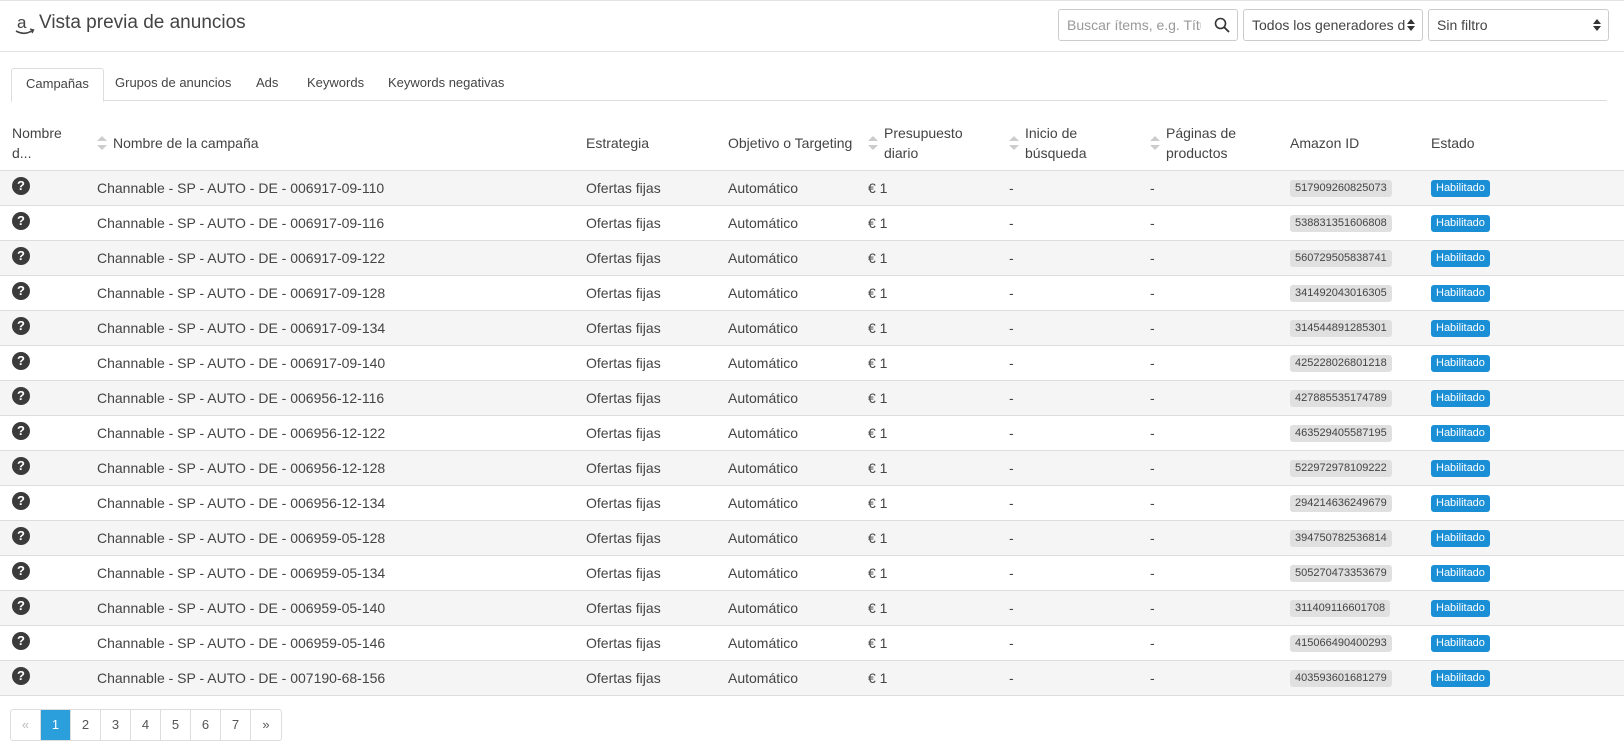 This screenshot has width=1624, height=748. Describe the element at coordinates (1348, 144) in the screenshot. I see `col-amazon-id: Amazon ID` at that location.